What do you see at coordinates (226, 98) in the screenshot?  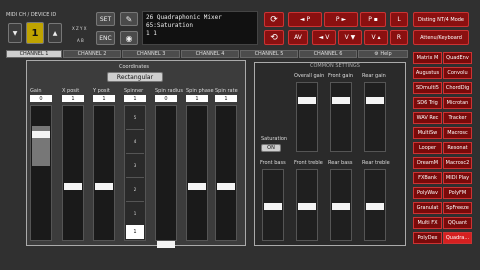 I see `slider-value-6: 1` at bounding box center [226, 98].